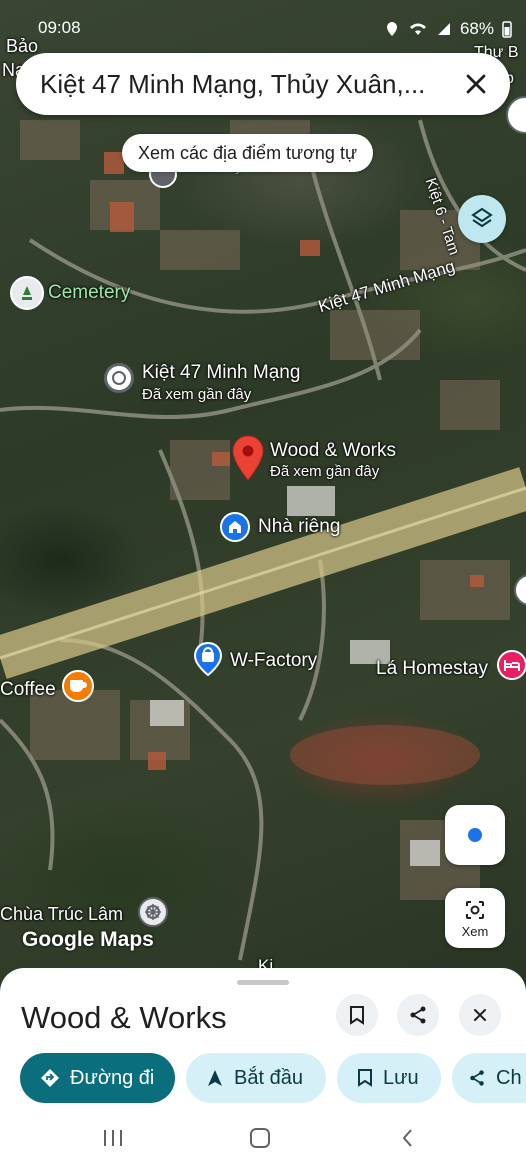  What do you see at coordinates (273, 661) in the screenshot?
I see `w-factory-label: W-Factory` at bounding box center [273, 661].